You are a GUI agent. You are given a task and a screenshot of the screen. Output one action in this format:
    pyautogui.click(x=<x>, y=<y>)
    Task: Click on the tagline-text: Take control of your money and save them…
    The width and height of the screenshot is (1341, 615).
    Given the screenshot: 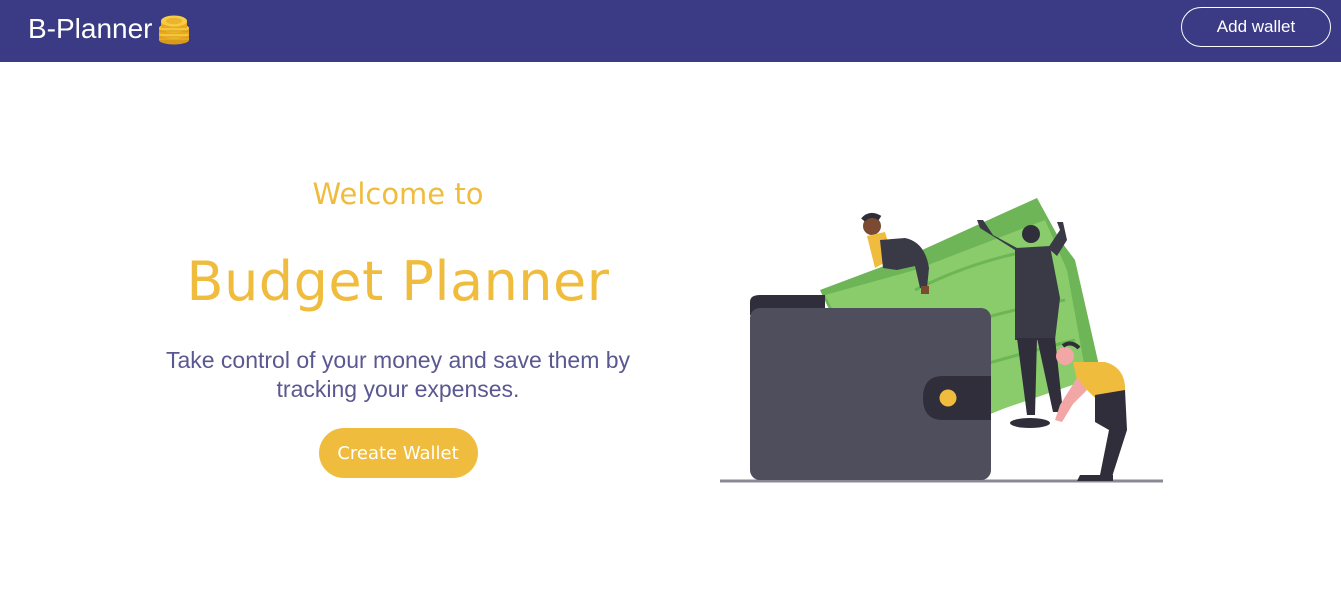 What is the action you would take?
    pyautogui.click(x=398, y=374)
    